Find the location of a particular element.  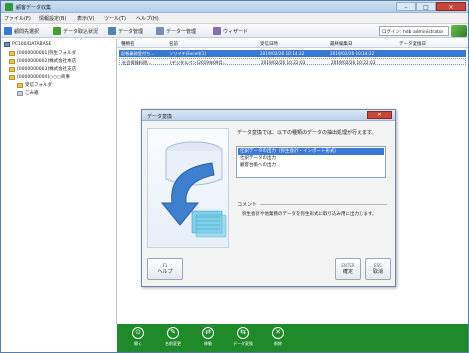

tree-node-label: PC100/DATABASE is located at coordinates (32, 44).